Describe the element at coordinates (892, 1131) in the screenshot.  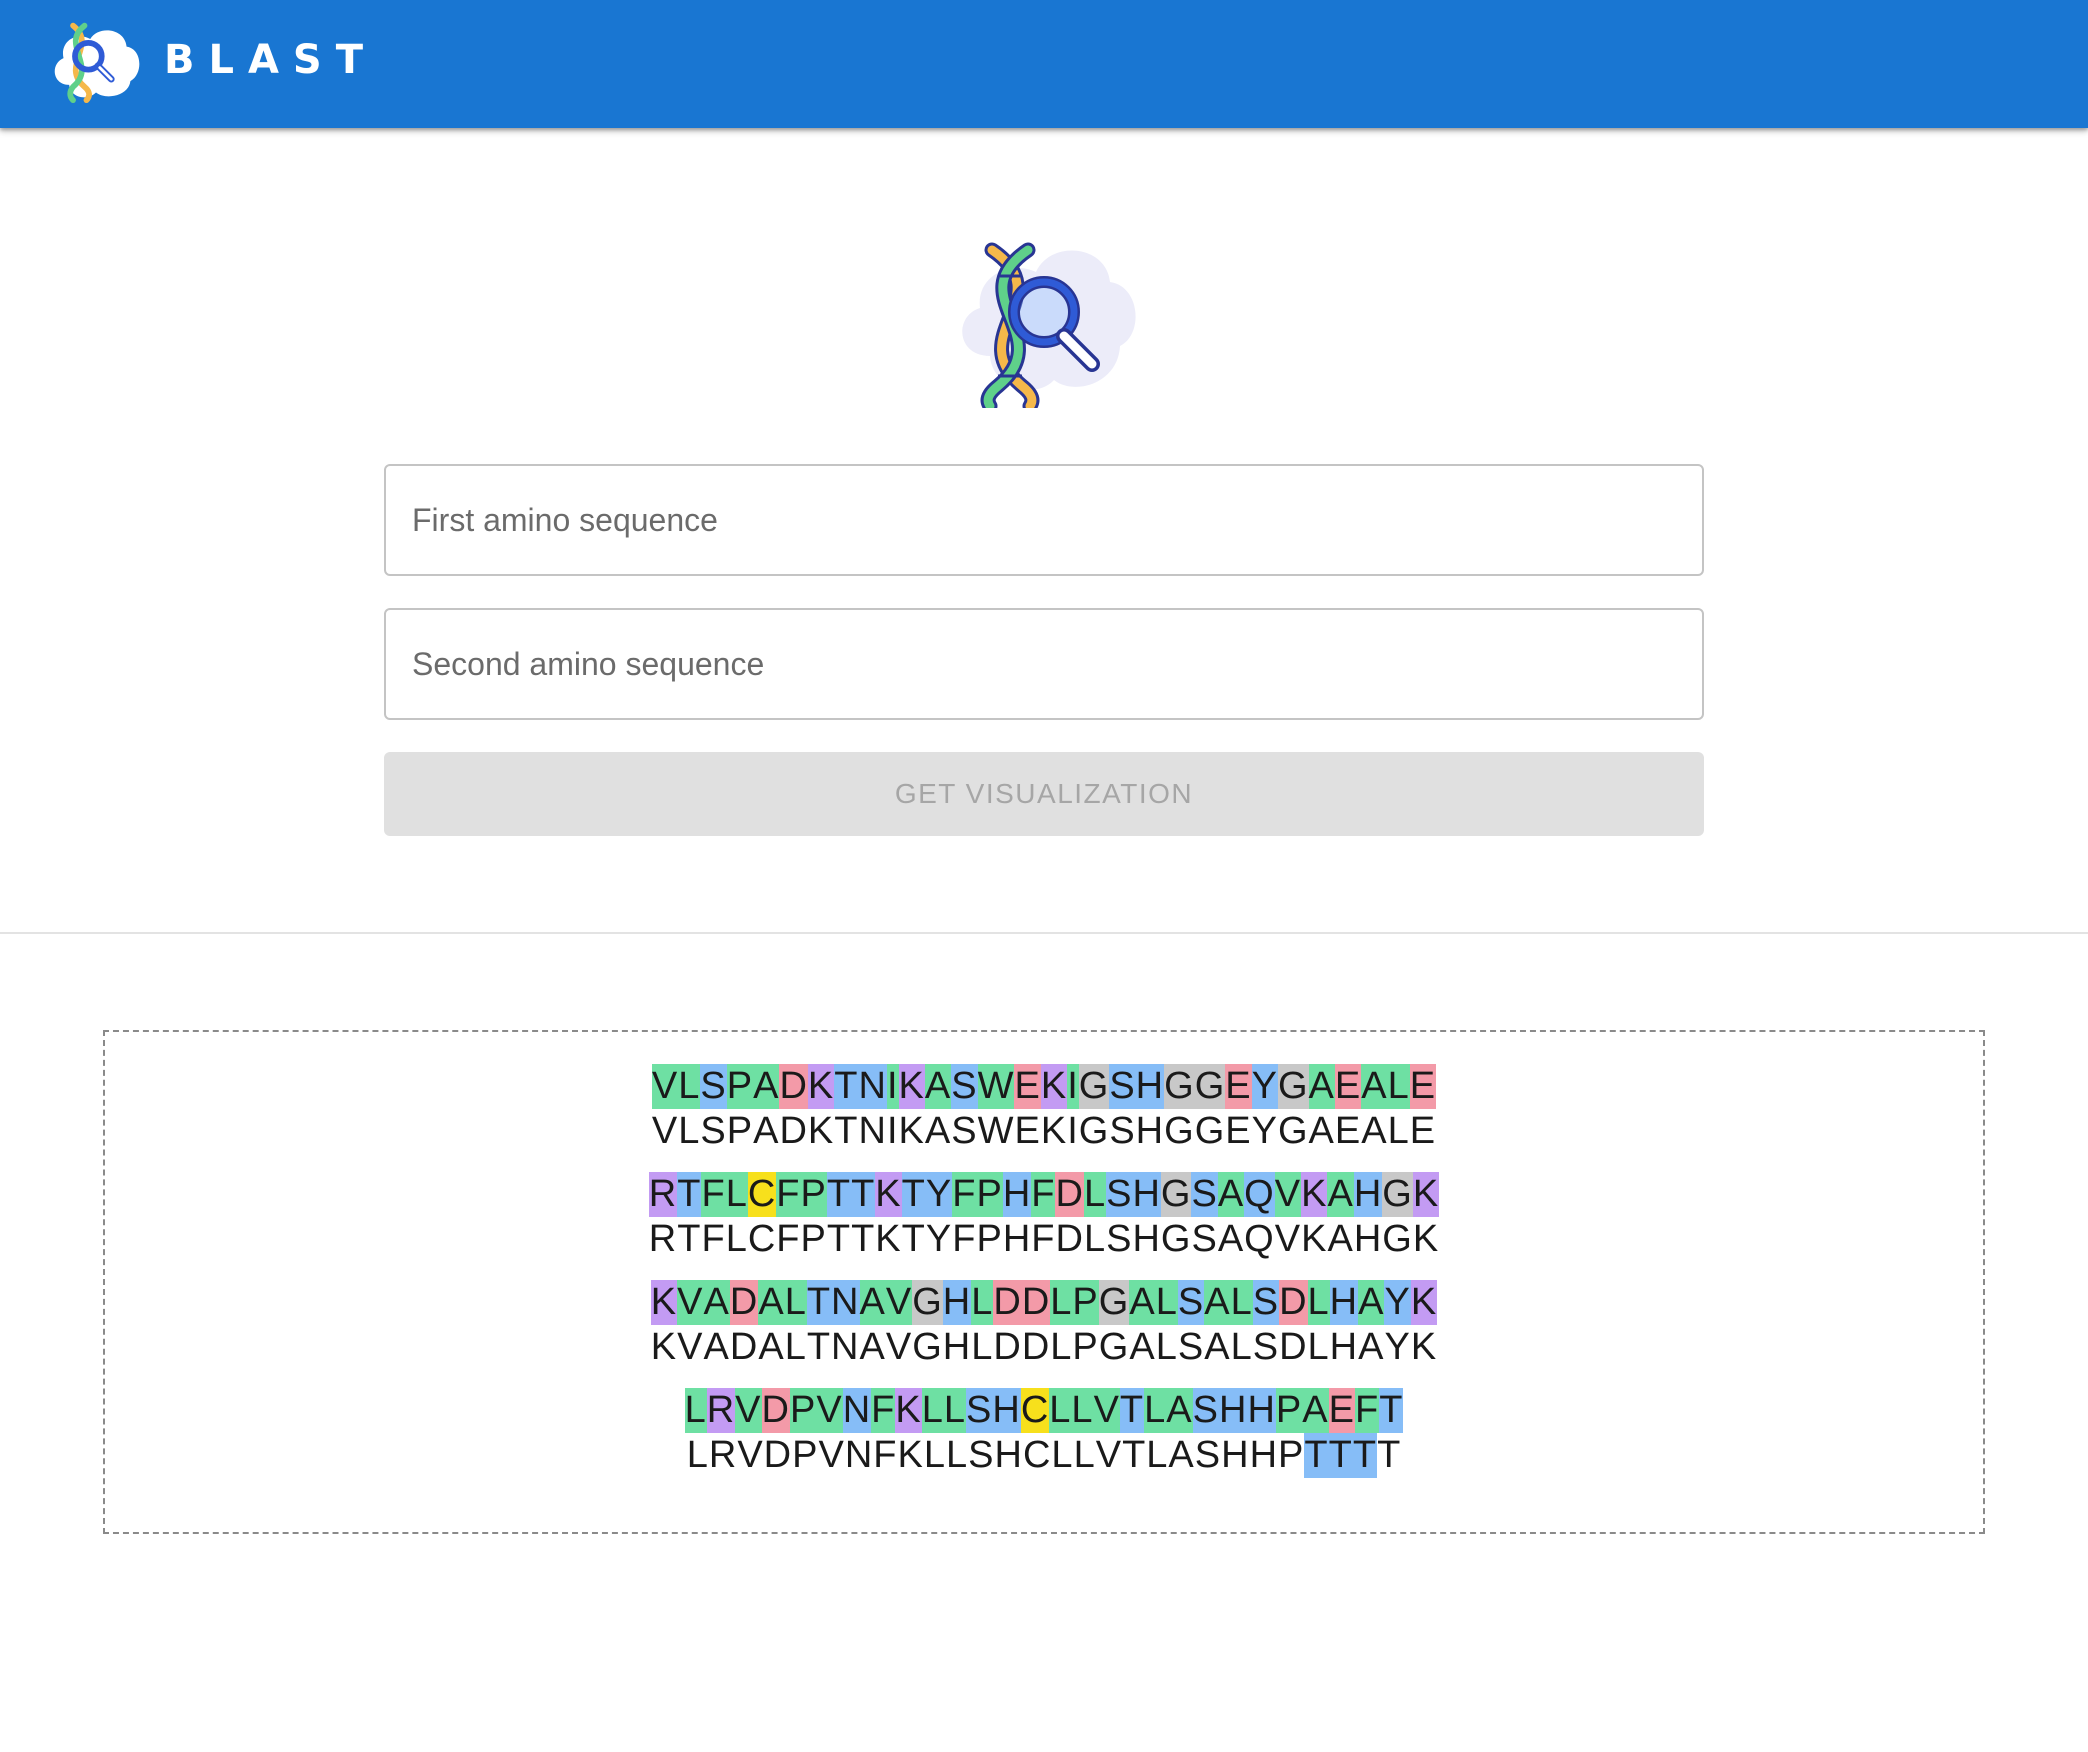
I see `residue: I` at that location.